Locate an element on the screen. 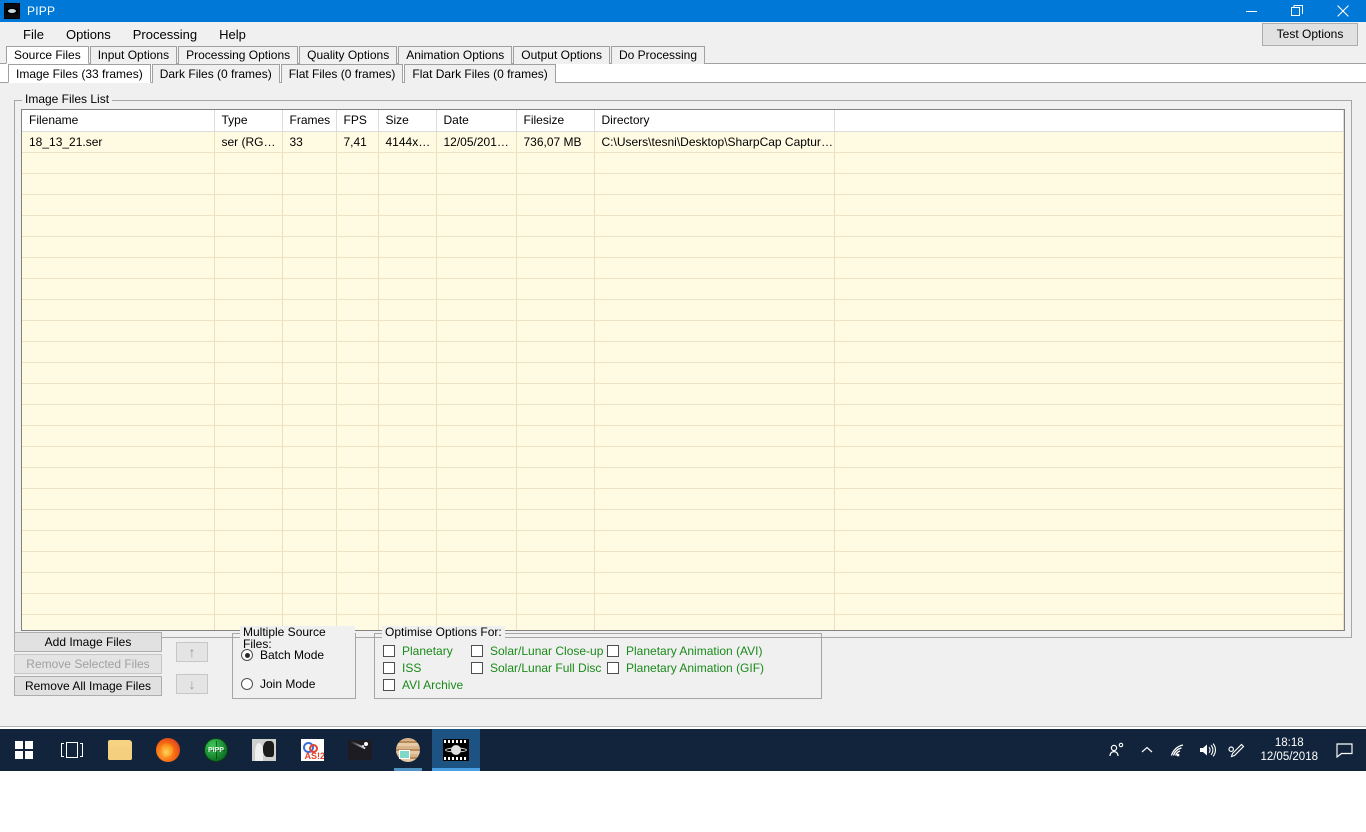  menu-item-processing: Processing is located at coordinates (165, 34).